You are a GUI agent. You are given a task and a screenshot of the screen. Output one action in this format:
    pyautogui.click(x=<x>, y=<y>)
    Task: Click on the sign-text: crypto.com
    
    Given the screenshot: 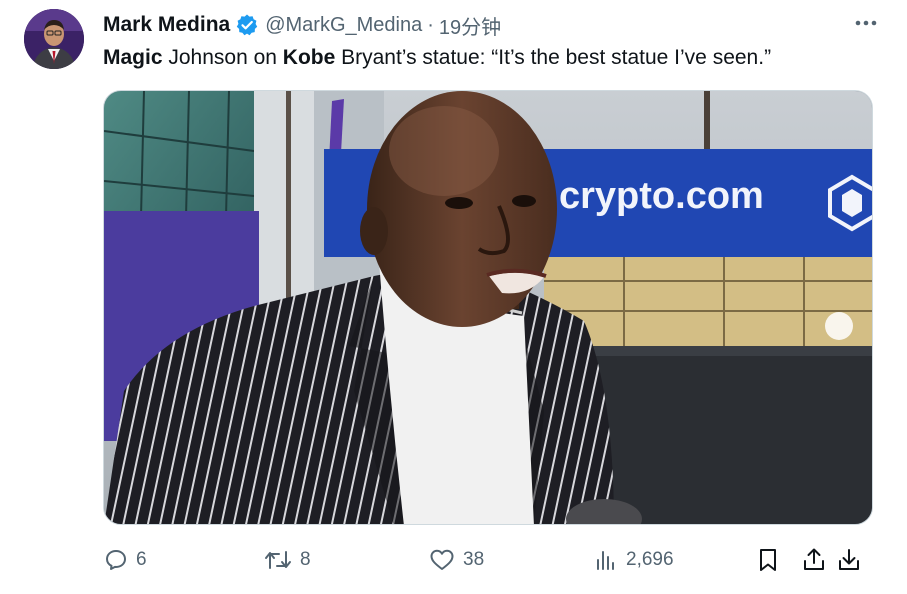 What is the action you would take?
    pyautogui.click(x=661, y=196)
    